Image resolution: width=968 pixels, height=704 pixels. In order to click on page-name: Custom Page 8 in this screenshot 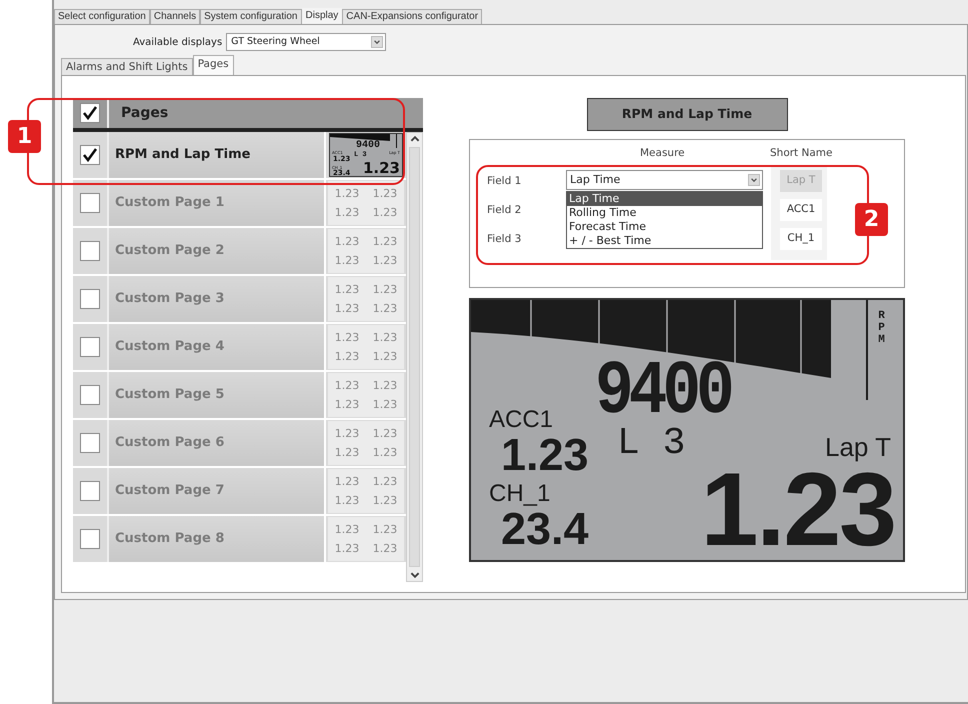, I will do `click(216, 539)`.